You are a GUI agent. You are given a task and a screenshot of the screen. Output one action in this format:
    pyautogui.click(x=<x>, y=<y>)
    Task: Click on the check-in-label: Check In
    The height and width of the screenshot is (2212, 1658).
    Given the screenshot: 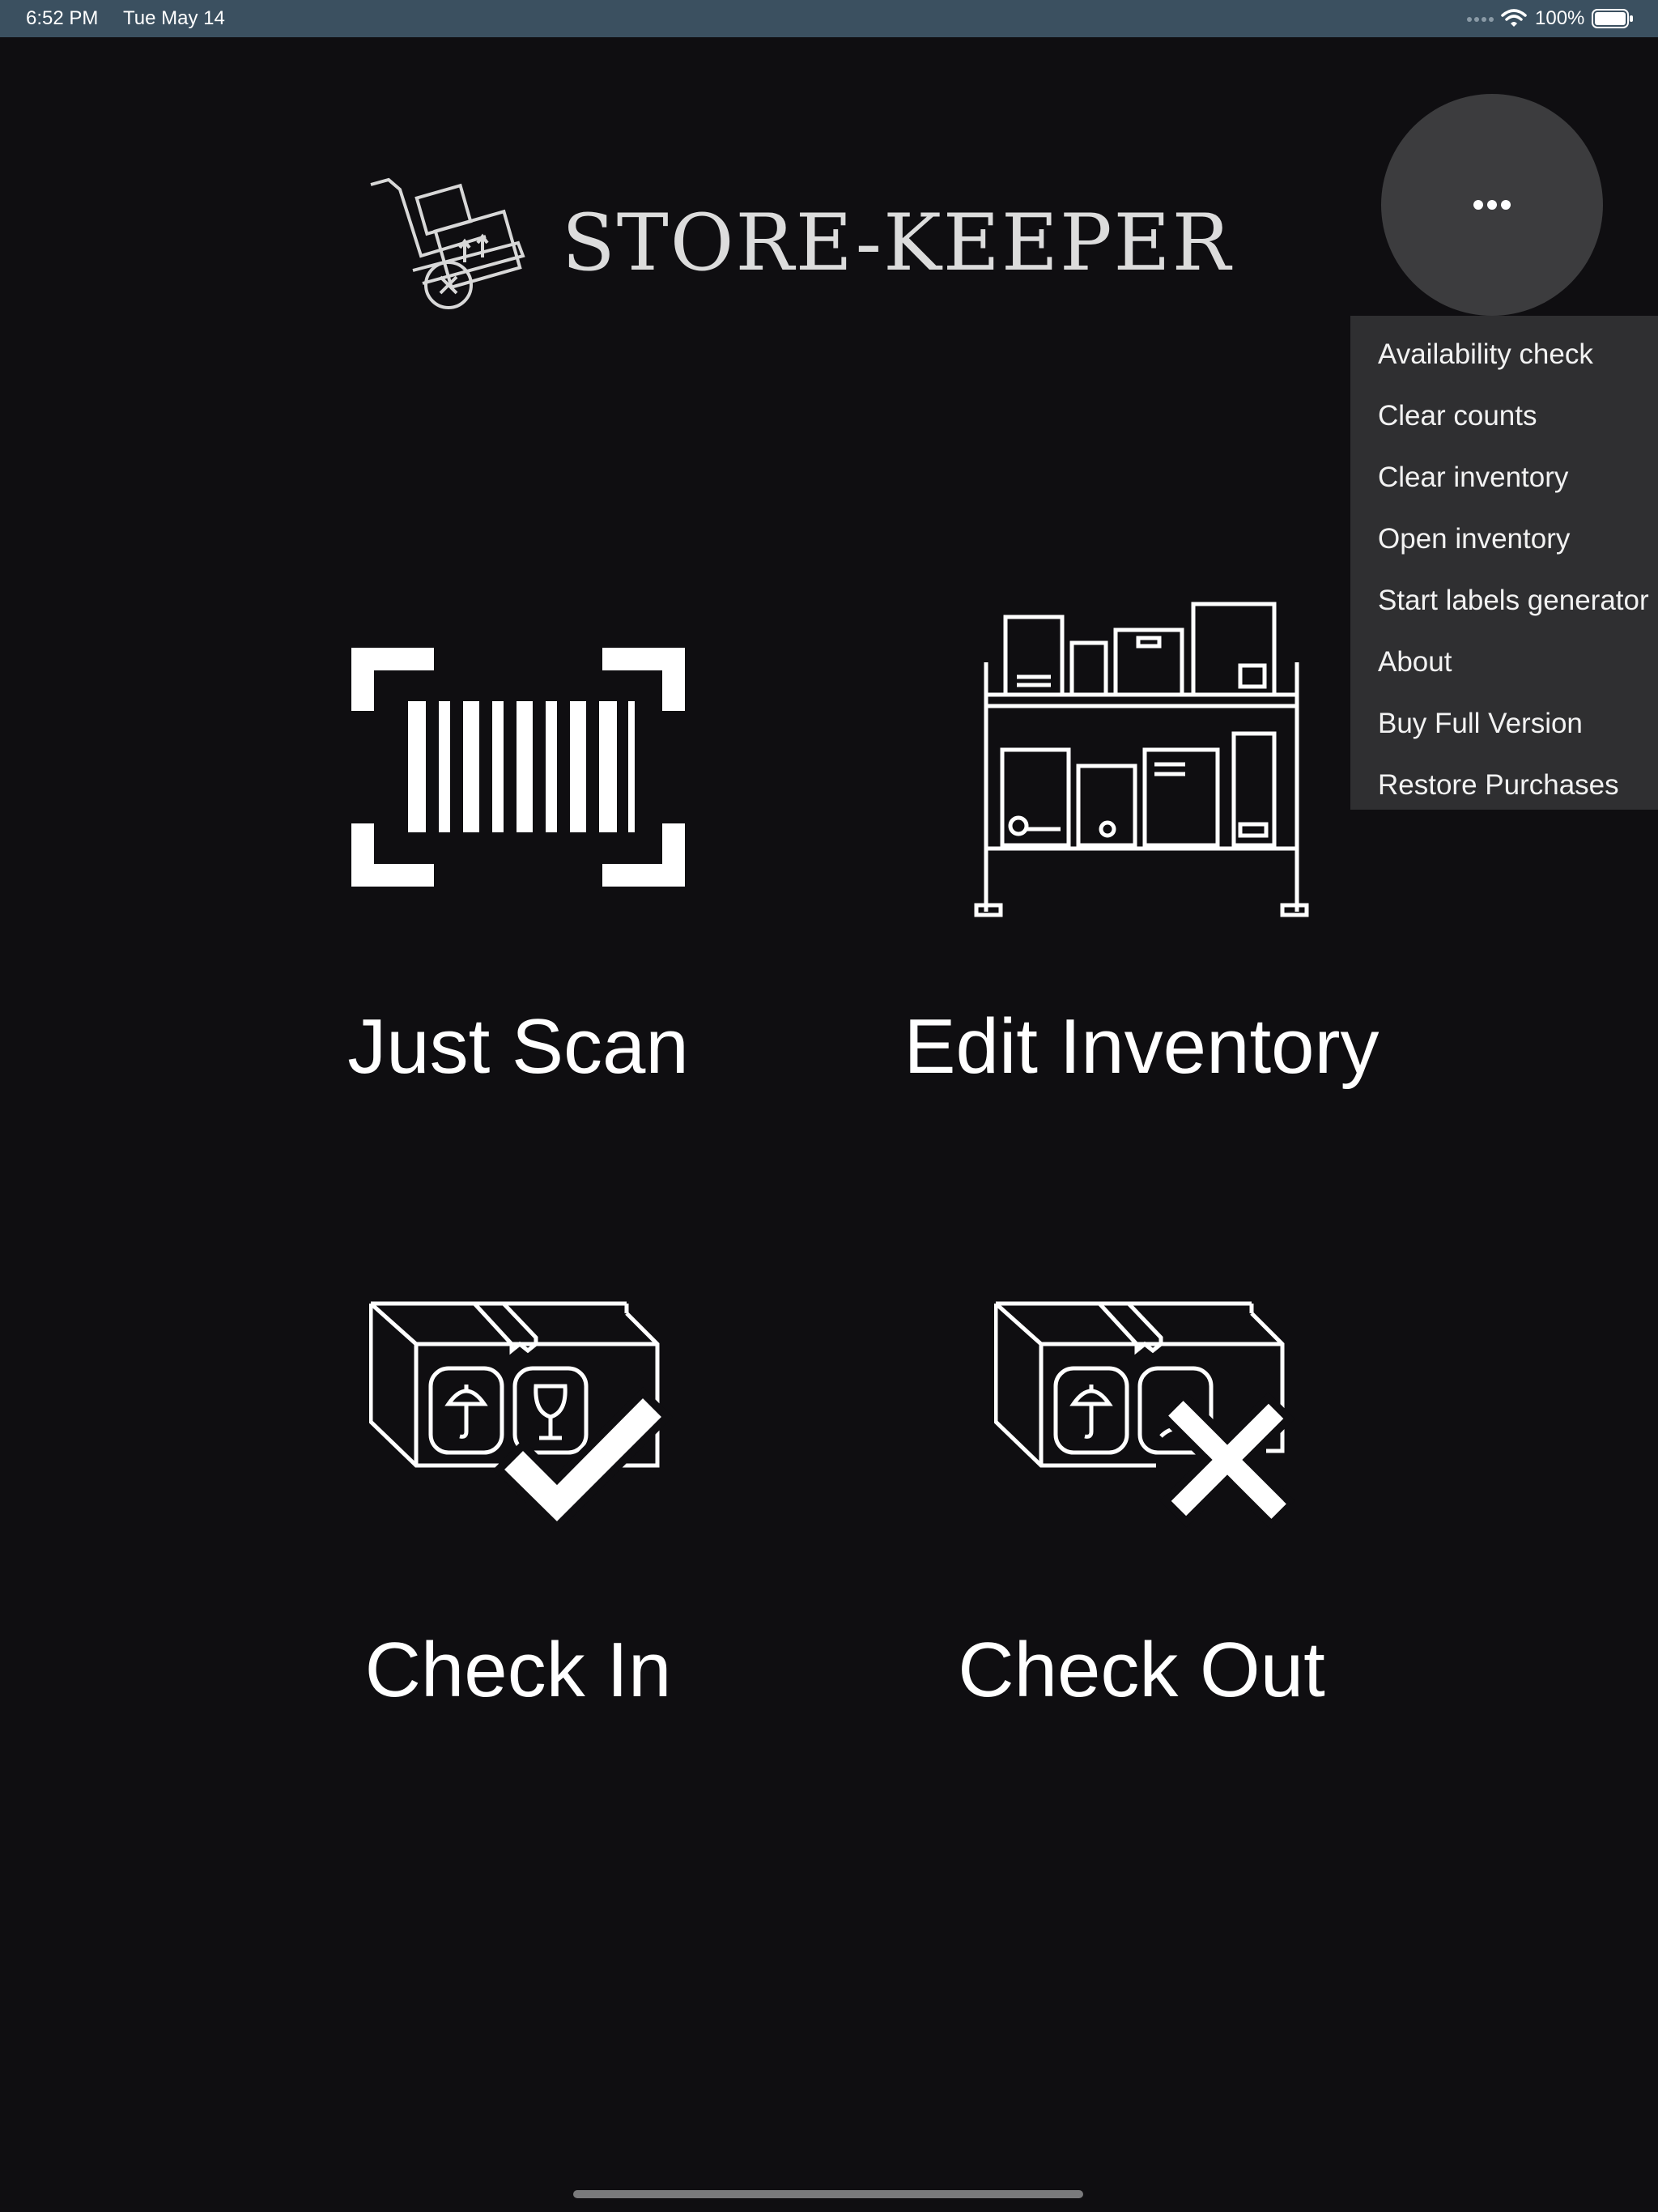 What is the action you would take?
    pyautogui.click(x=518, y=1670)
    